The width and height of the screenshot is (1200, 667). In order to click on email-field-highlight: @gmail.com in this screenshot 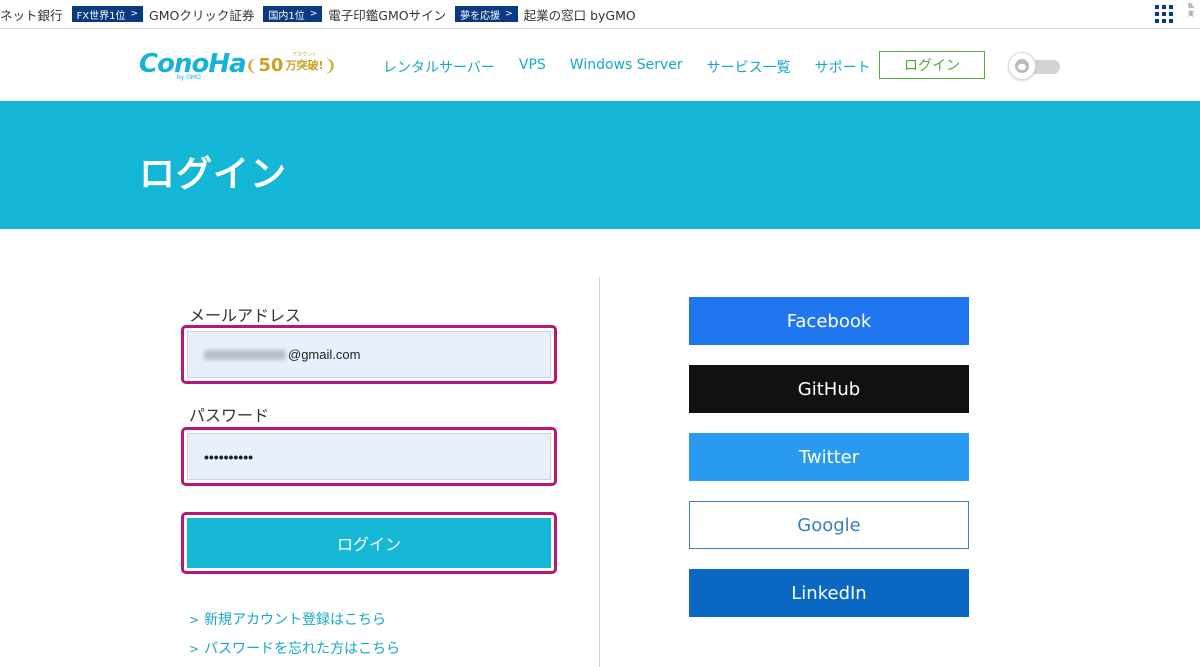, I will do `click(369, 354)`.